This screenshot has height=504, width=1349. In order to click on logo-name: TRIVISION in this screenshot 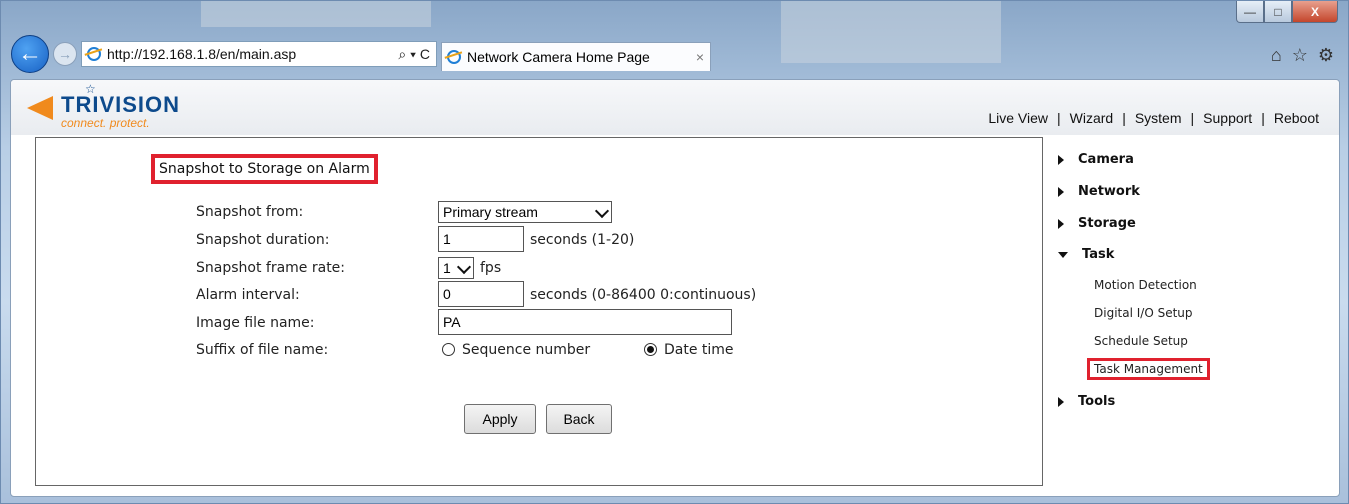, I will do `click(121, 104)`.